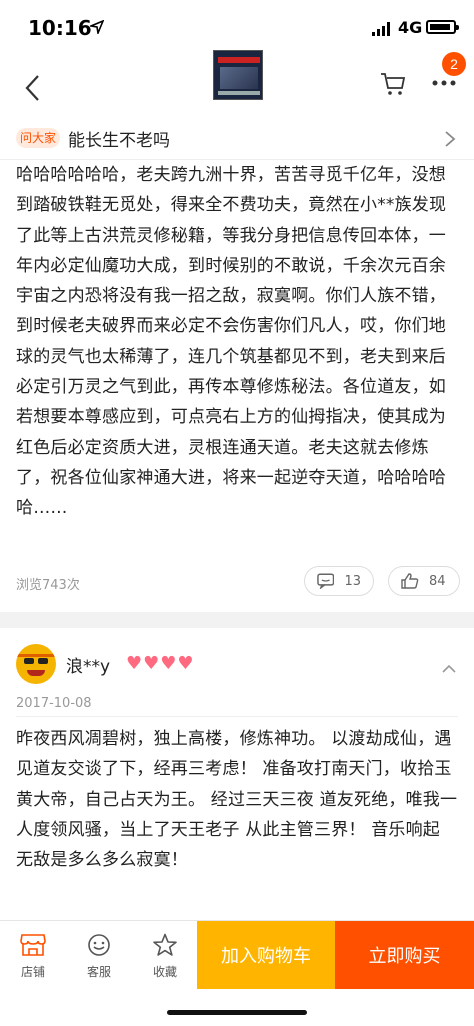 This screenshot has height=1026, width=474. What do you see at coordinates (393, 84) in the screenshot?
I see `cart-icon` at bounding box center [393, 84].